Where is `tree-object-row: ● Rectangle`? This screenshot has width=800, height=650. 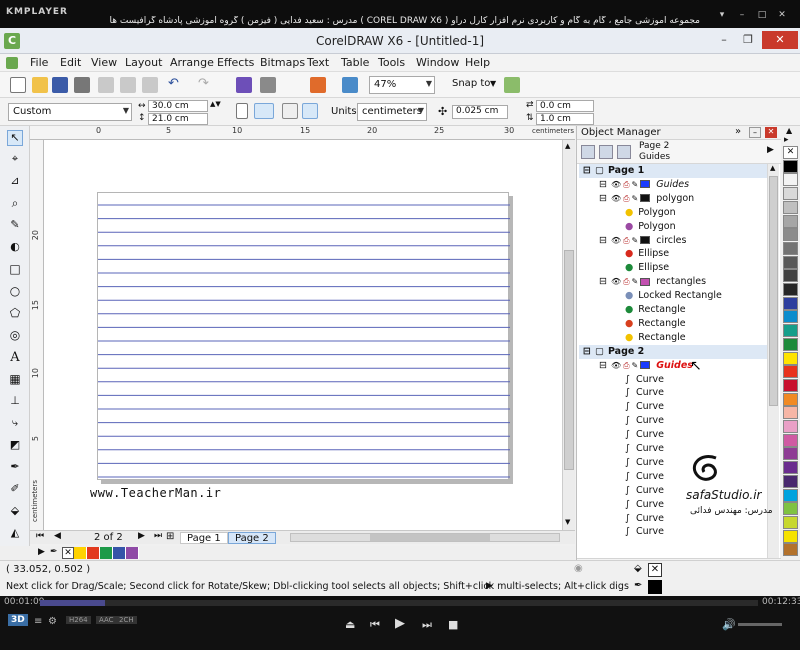 tree-object-row: ● Rectangle is located at coordinates (673, 338).